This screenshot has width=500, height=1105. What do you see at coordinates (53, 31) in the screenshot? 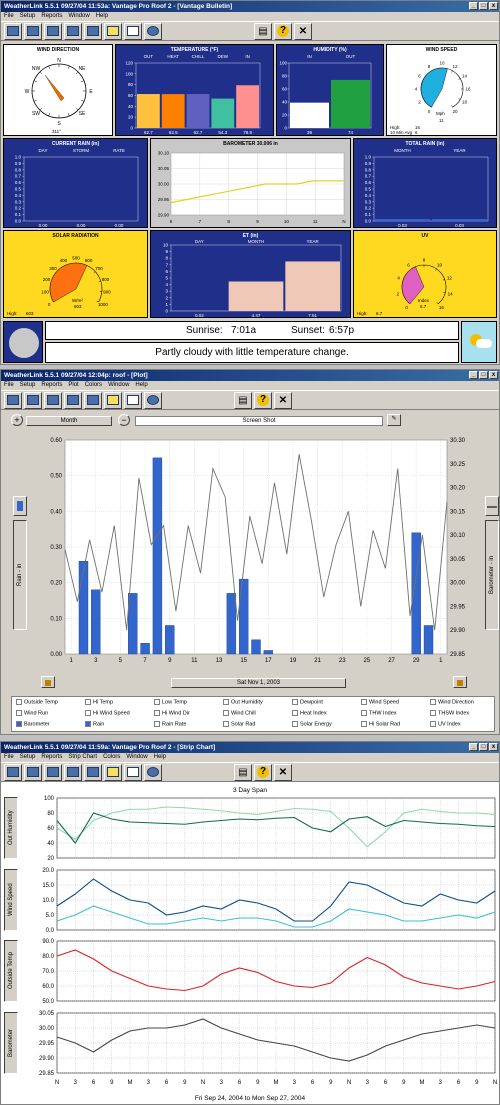
I see `bulletin-button` at bounding box center [53, 31].